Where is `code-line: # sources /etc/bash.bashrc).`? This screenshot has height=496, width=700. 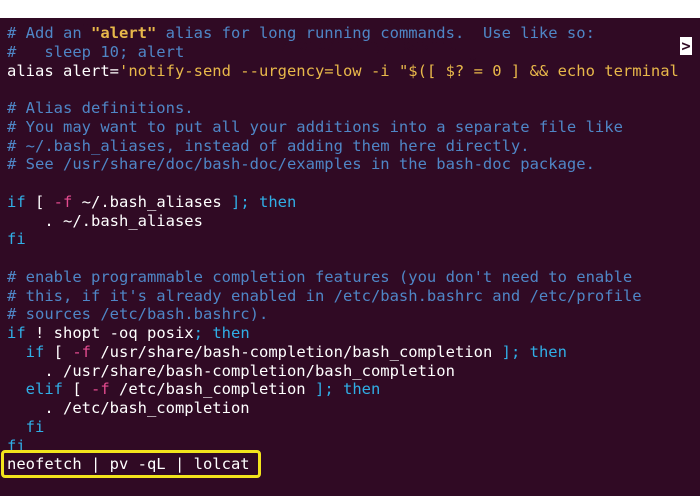
code-line: # sources /etc/bash.bashrc). is located at coordinates (353, 314).